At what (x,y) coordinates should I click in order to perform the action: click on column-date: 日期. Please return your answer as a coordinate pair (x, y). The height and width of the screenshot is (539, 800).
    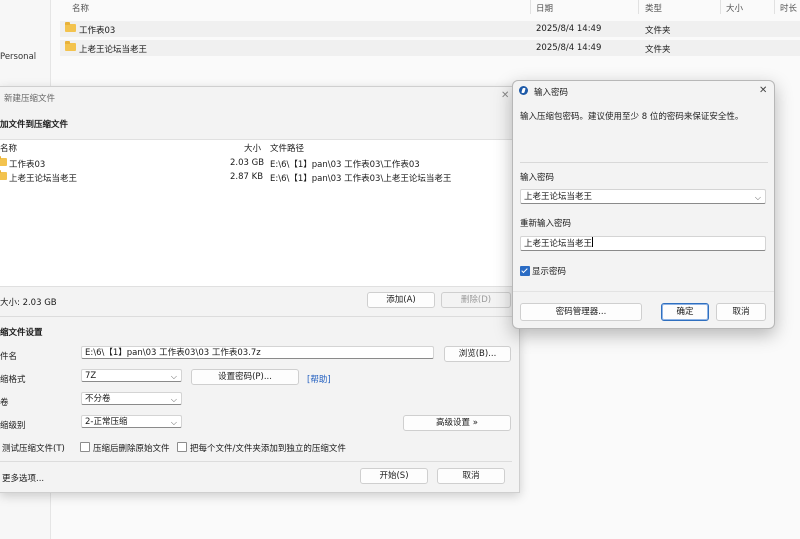
    Looking at the image, I should click on (544, 8).